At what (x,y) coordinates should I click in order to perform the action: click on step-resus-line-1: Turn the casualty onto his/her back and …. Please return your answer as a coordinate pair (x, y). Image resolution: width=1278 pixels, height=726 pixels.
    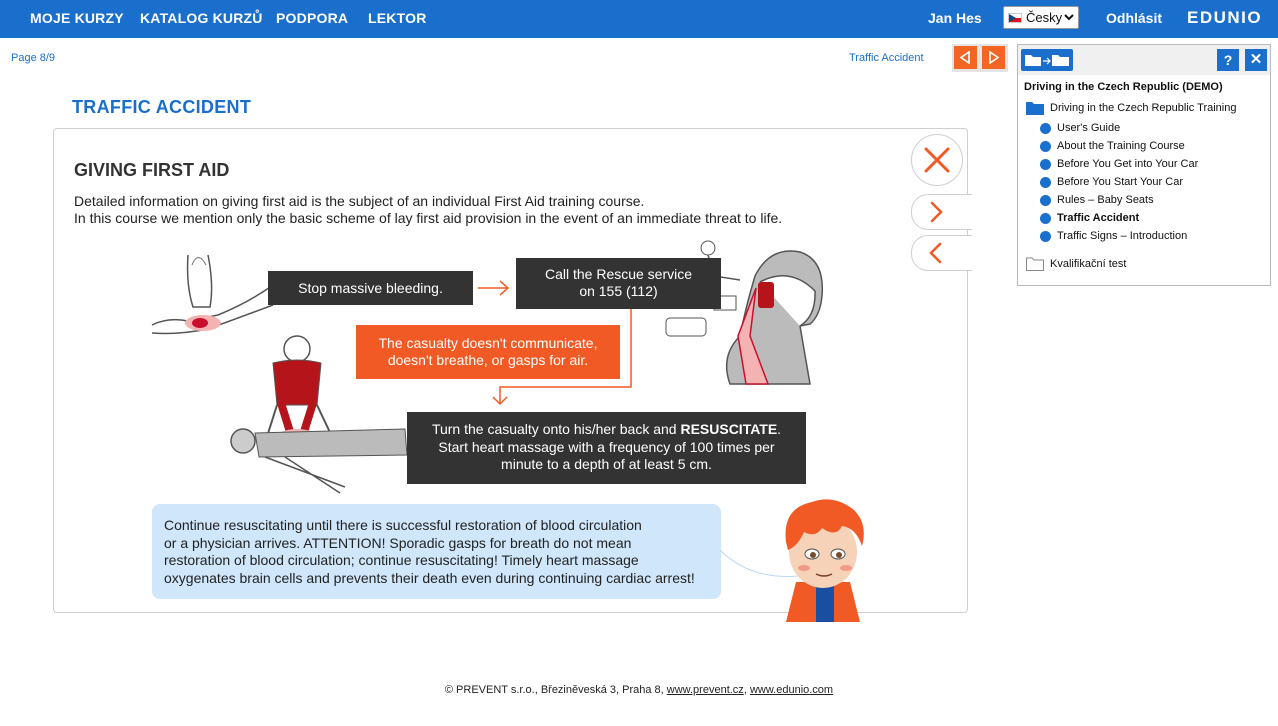
    Looking at the image, I should click on (606, 429).